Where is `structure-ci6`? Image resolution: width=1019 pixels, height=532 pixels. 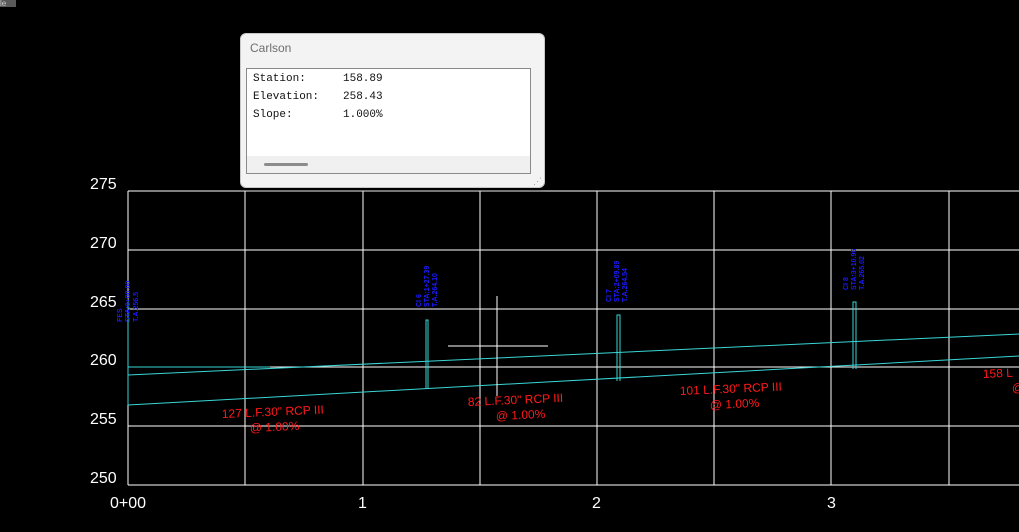
structure-ci6 is located at coordinates (427, 354).